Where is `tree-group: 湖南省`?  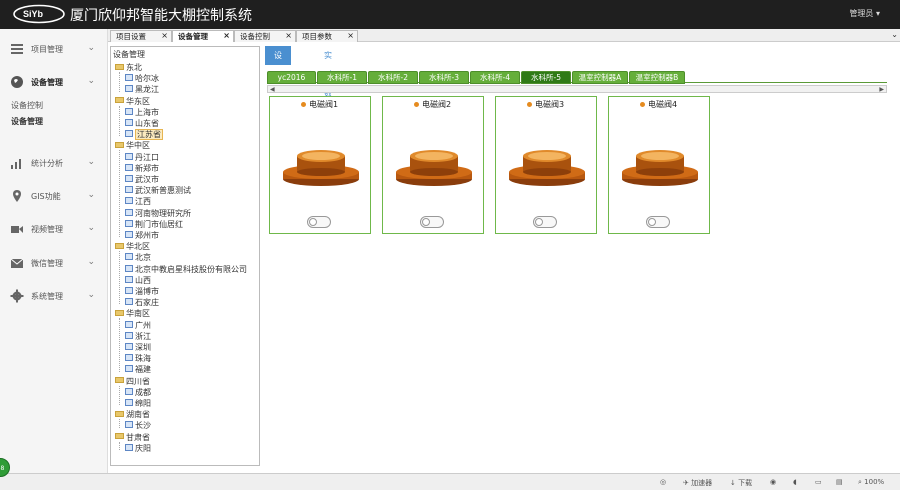 tree-group: 湖南省 is located at coordinates (132, 414).